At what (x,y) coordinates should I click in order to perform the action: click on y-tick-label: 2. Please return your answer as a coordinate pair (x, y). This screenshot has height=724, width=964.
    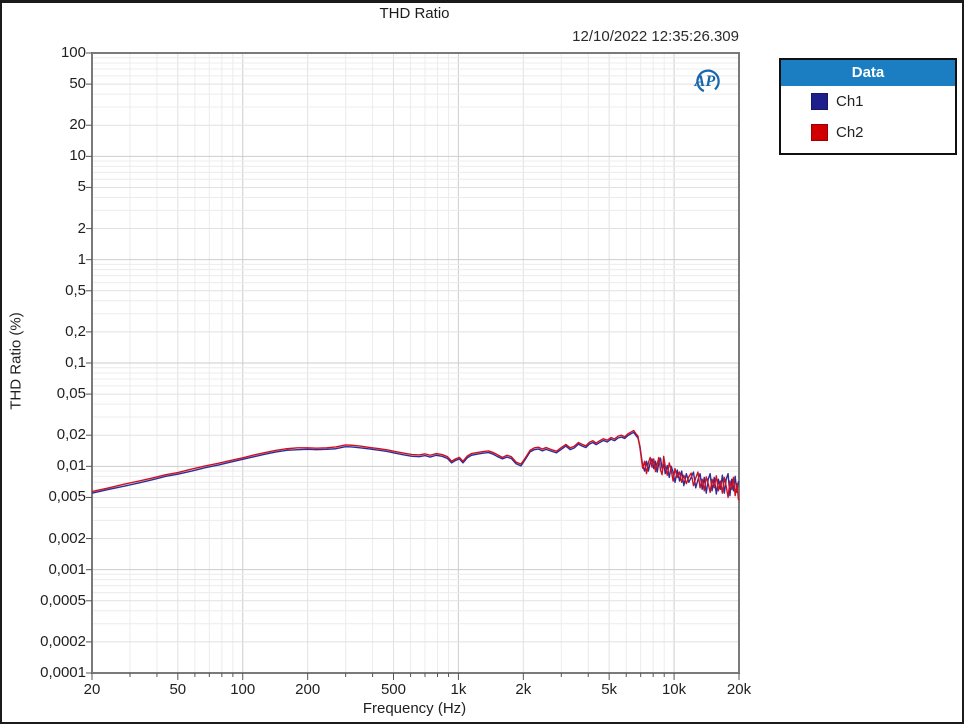
    Looking at the image, I should click on (81, 228).